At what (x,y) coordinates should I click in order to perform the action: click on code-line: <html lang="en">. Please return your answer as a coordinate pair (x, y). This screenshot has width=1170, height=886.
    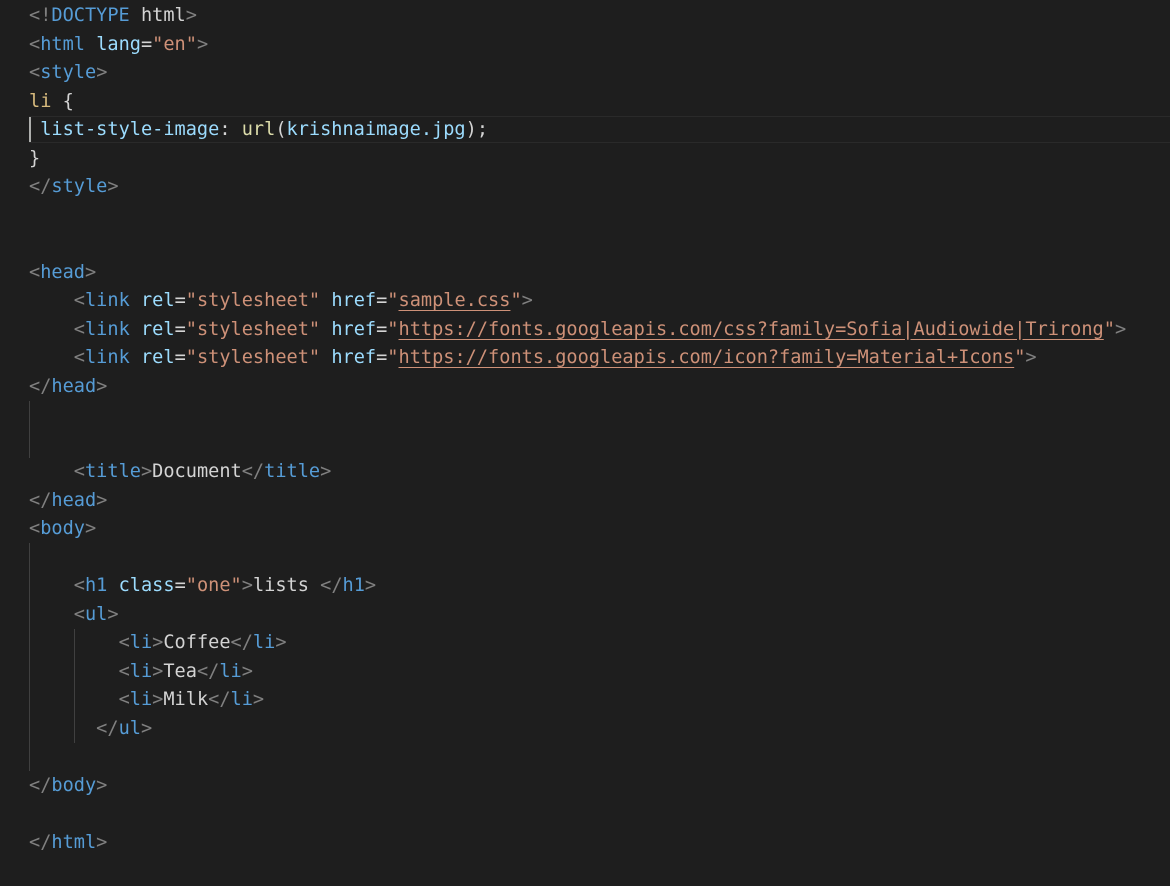
    Looking at the image, I should click on (118, 45).